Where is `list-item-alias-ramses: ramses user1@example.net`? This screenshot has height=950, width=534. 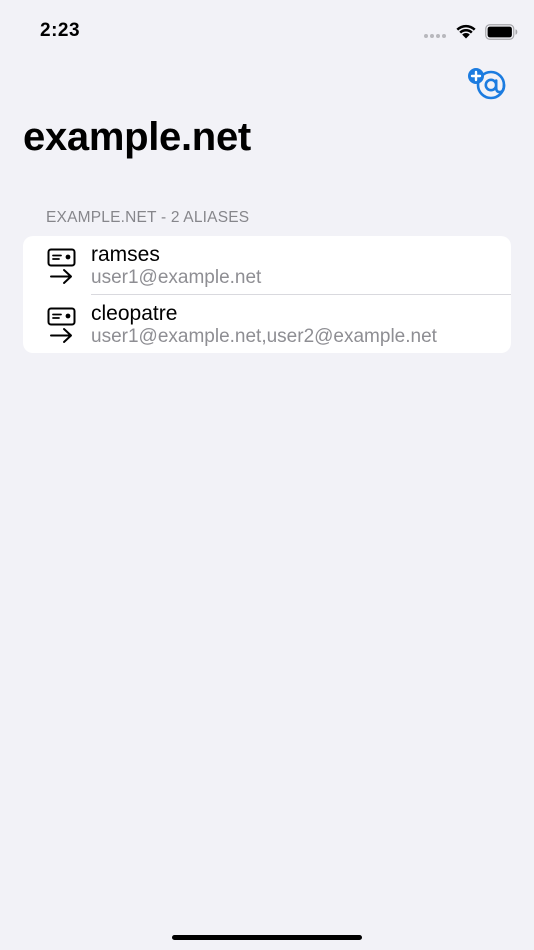
list-item-alias-ramses: ramses user1@example.net is located at coordinates (267, 265).